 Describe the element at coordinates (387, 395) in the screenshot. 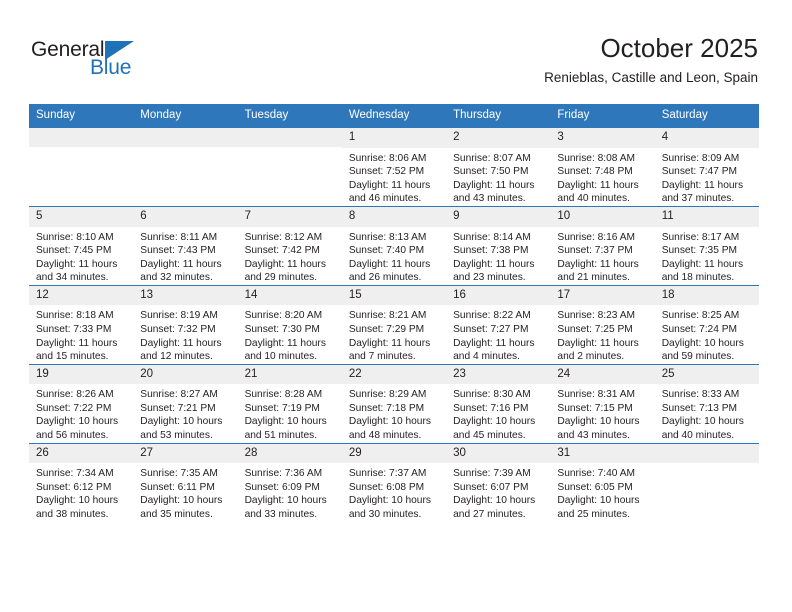

I see `sunrise-text: Sunrise: 8:29 AM` at that location.